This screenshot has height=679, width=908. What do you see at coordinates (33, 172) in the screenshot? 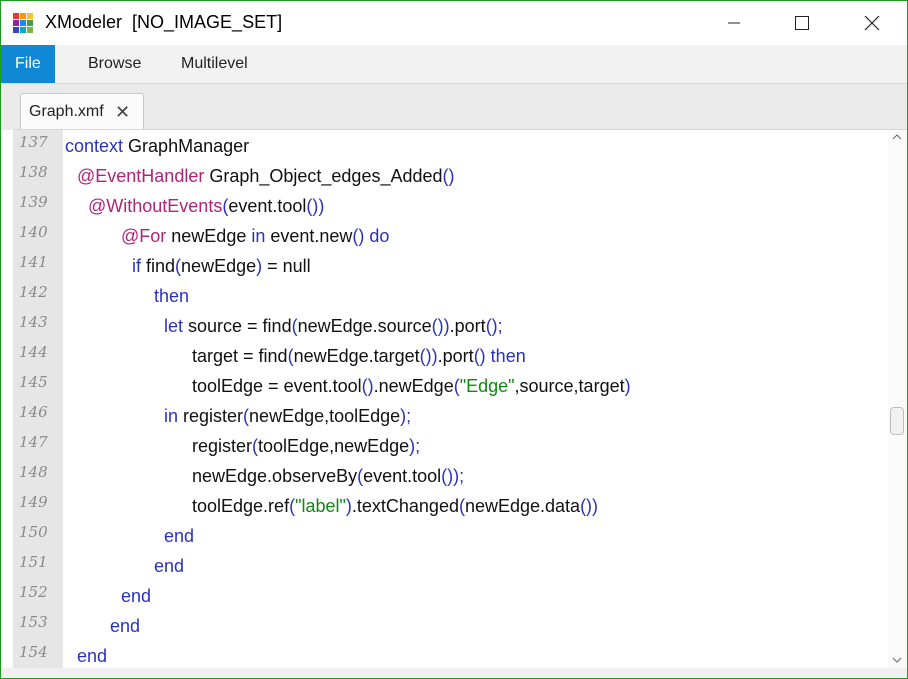
I see `line-number: 138` at bounding box center [33, 172].